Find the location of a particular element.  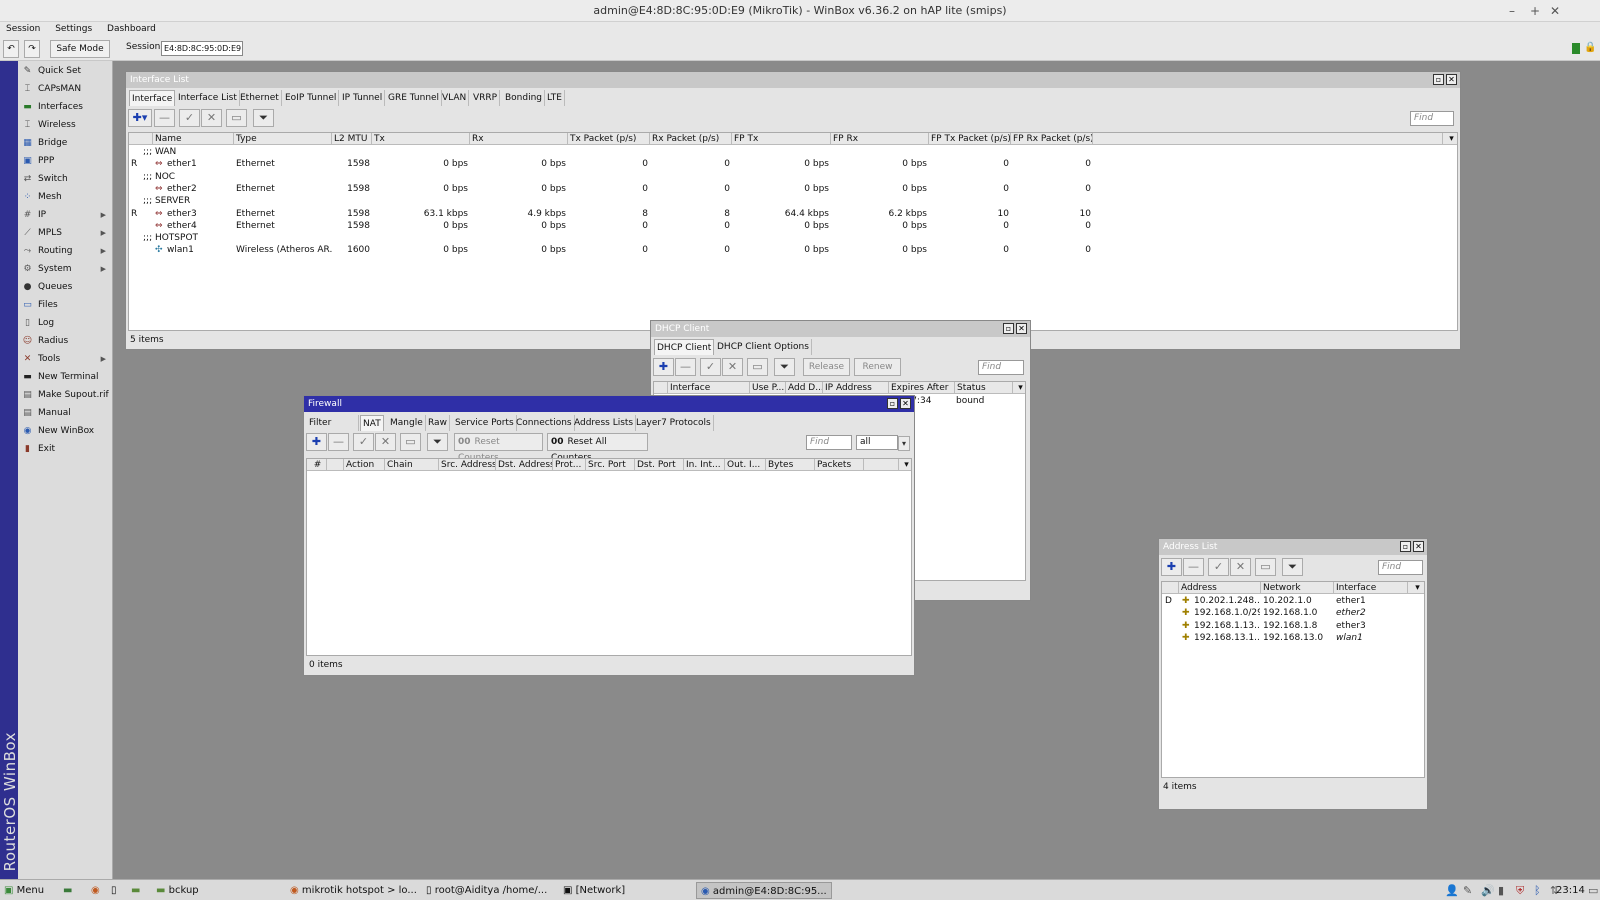

filter-button: ⏷ is located at coordinates (784, 367).